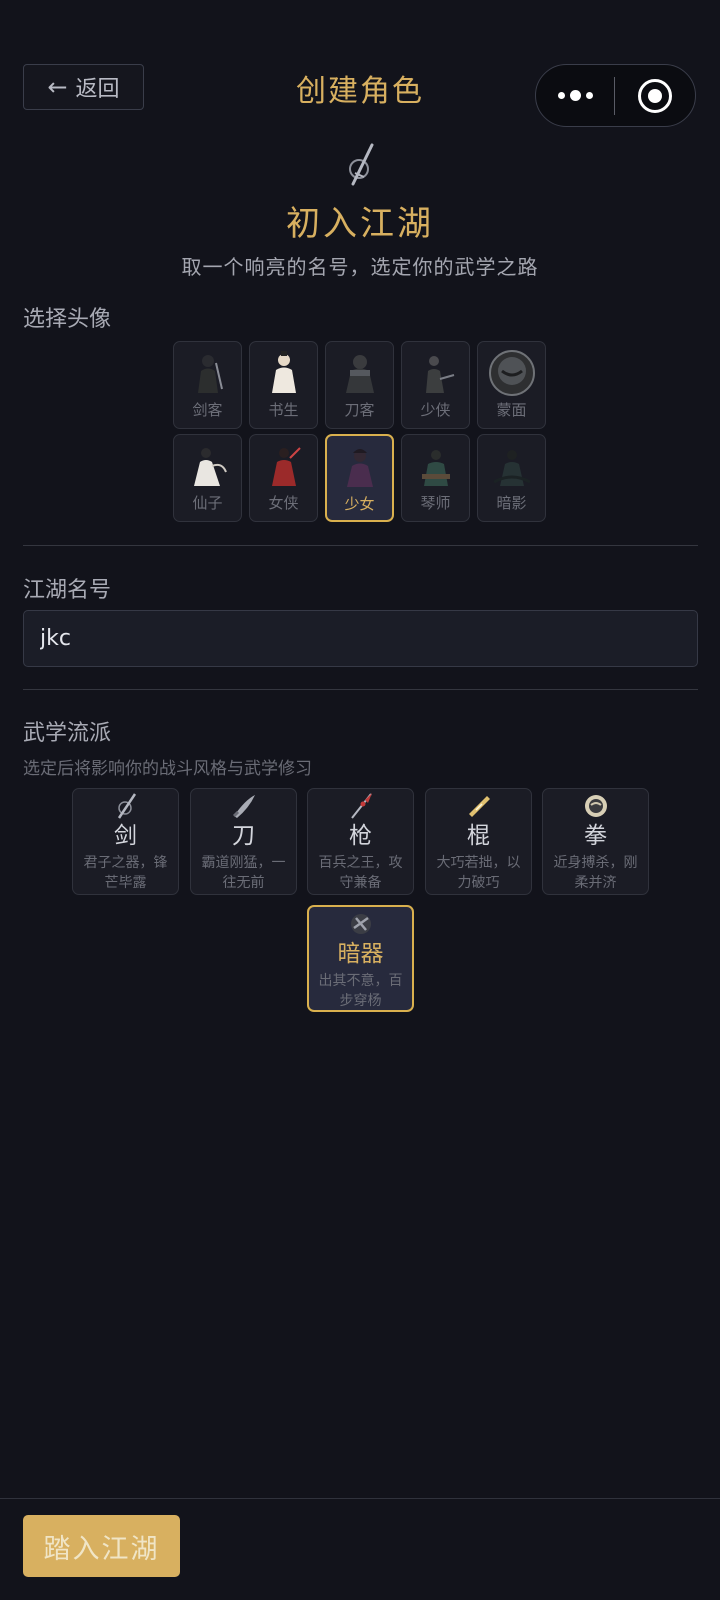 The height and width of the screenshot is (1600, 720). What do you see at coordinates (360, 373) in the screenshot?
I see `blade-fighter-avatar-icon` at bounding box center [360, 373].